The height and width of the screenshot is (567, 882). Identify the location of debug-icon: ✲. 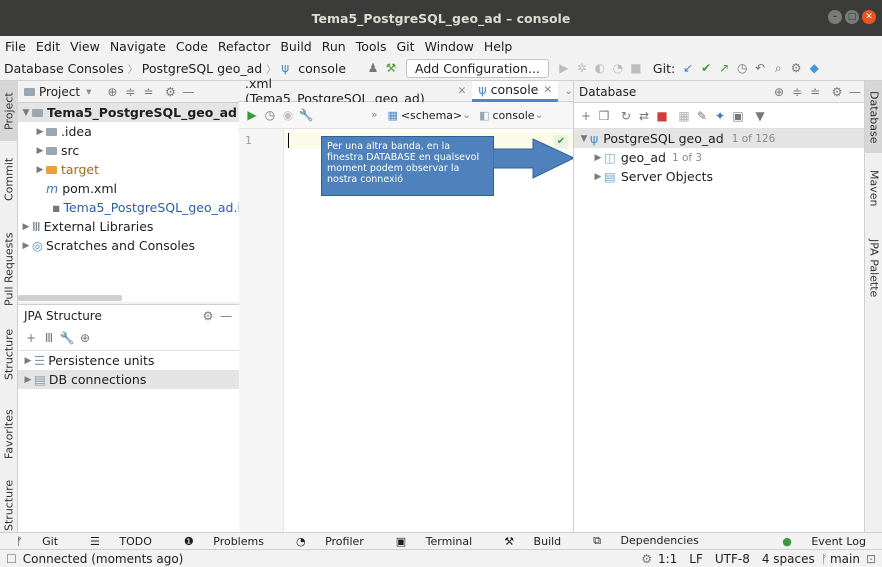
(582, 68).